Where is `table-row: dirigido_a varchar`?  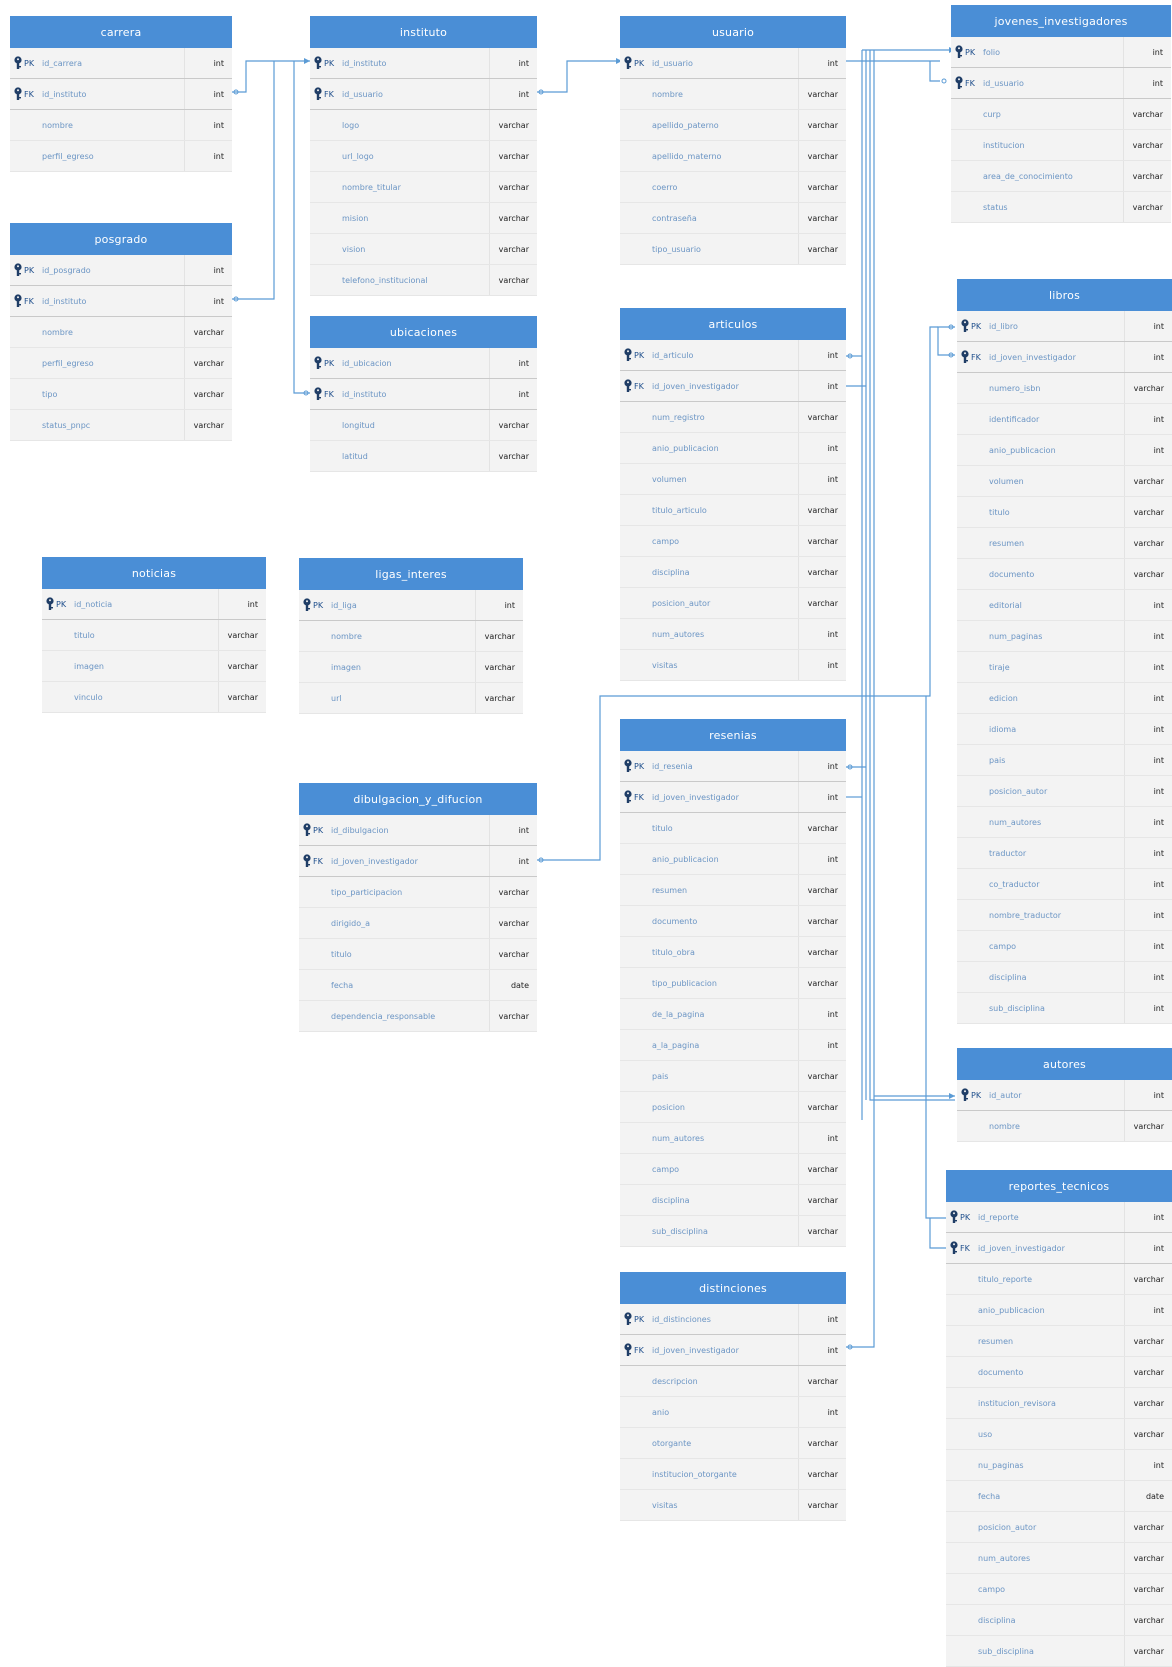
table-row: dirigido_a varchar is located at coordinates (418, 923).